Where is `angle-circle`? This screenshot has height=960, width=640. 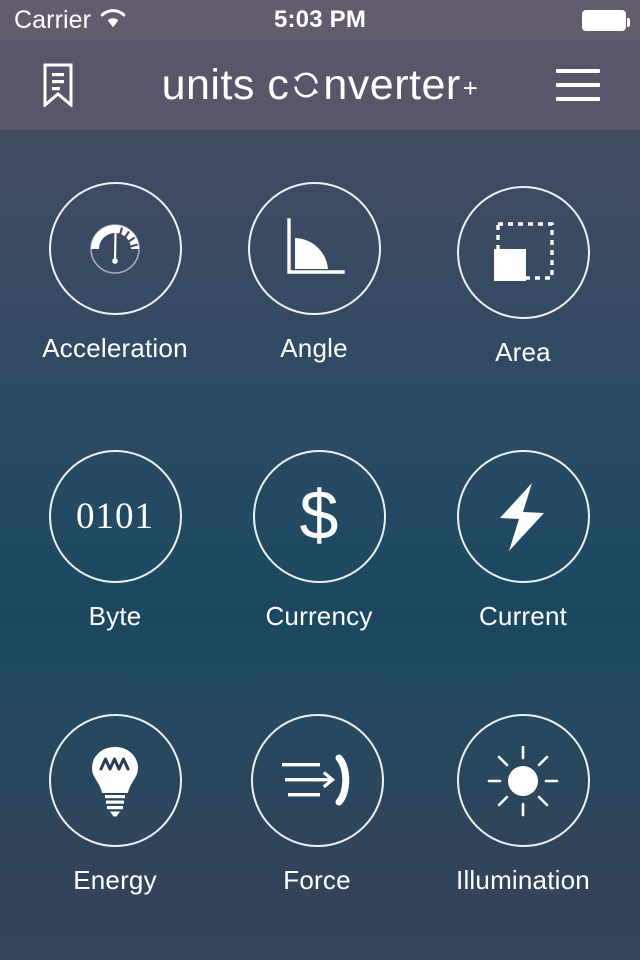
angle-circle is located at coordinates (314, 248).